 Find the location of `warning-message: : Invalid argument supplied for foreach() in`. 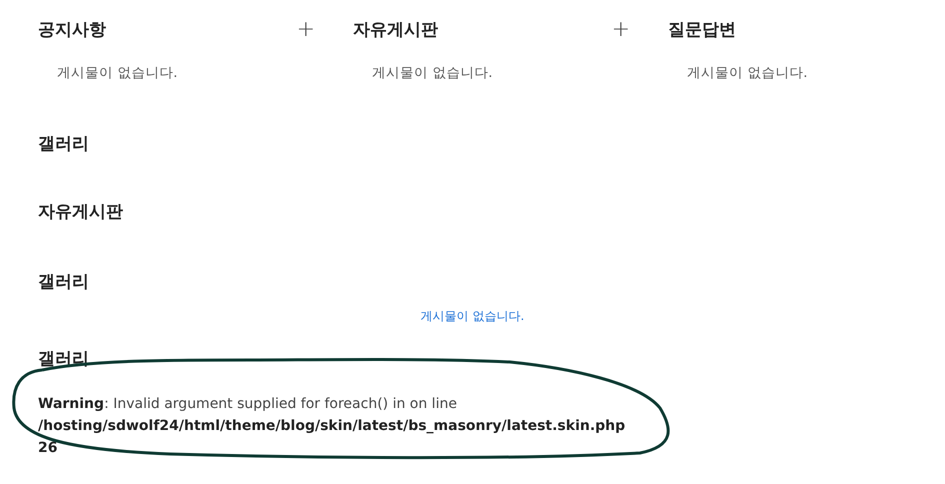

warning-message: : Invalid argument supplied for foreach() in is located at coordinates (255, 404).